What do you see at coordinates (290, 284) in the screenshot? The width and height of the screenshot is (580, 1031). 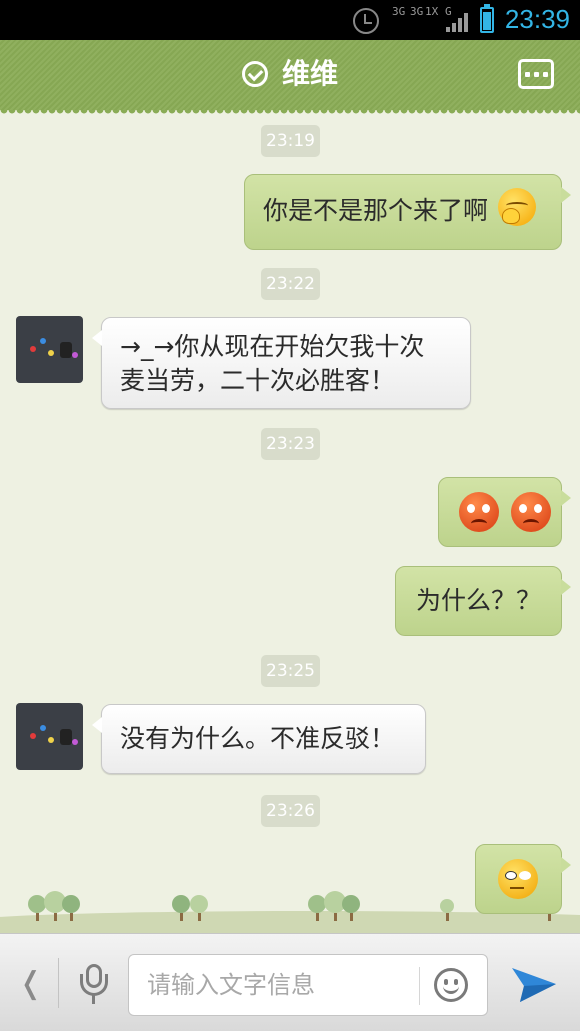 I see `timestamp: 23:22` at bounding box center [290, 284].